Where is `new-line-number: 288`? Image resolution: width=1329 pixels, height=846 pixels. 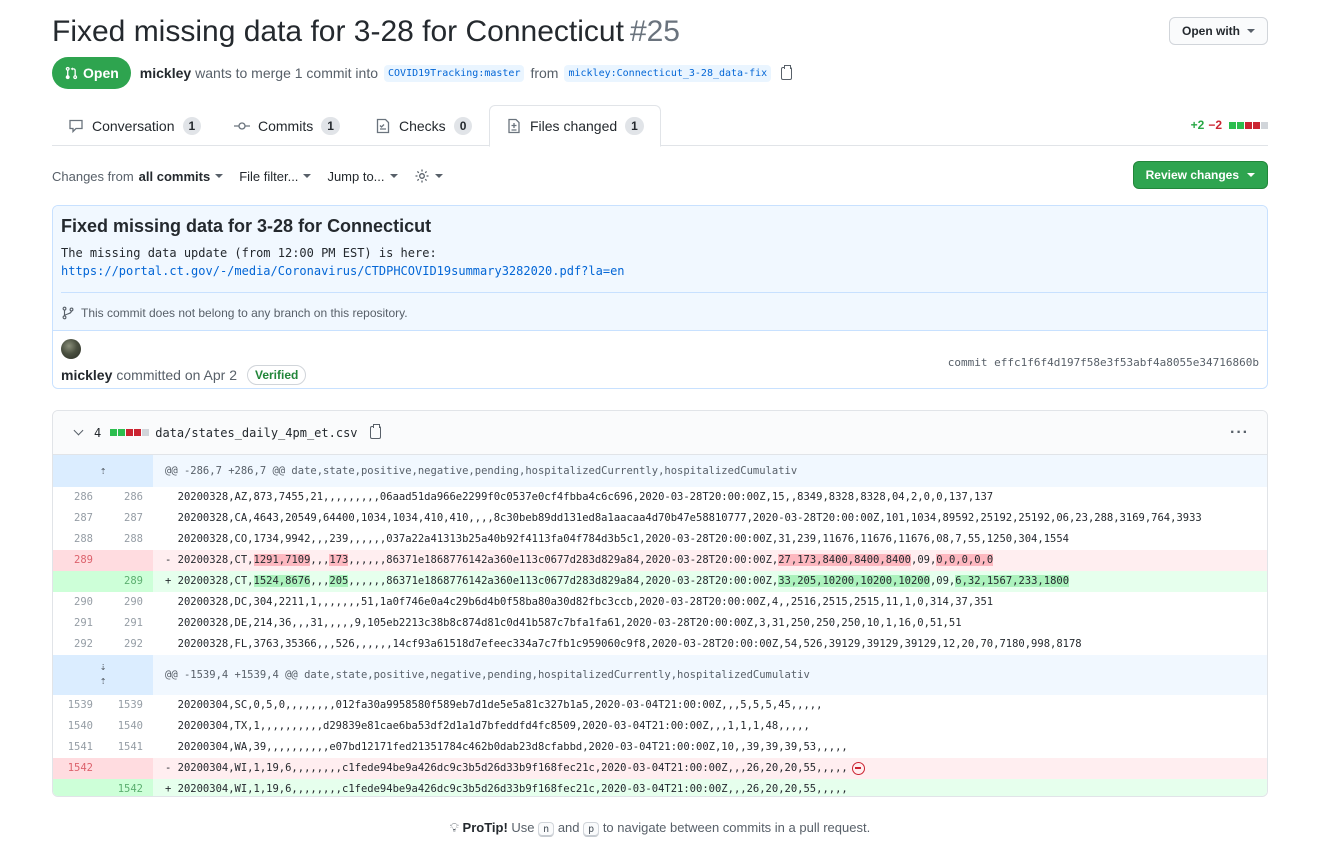 new-line-number: 288 is located at coordinates (128, 539).